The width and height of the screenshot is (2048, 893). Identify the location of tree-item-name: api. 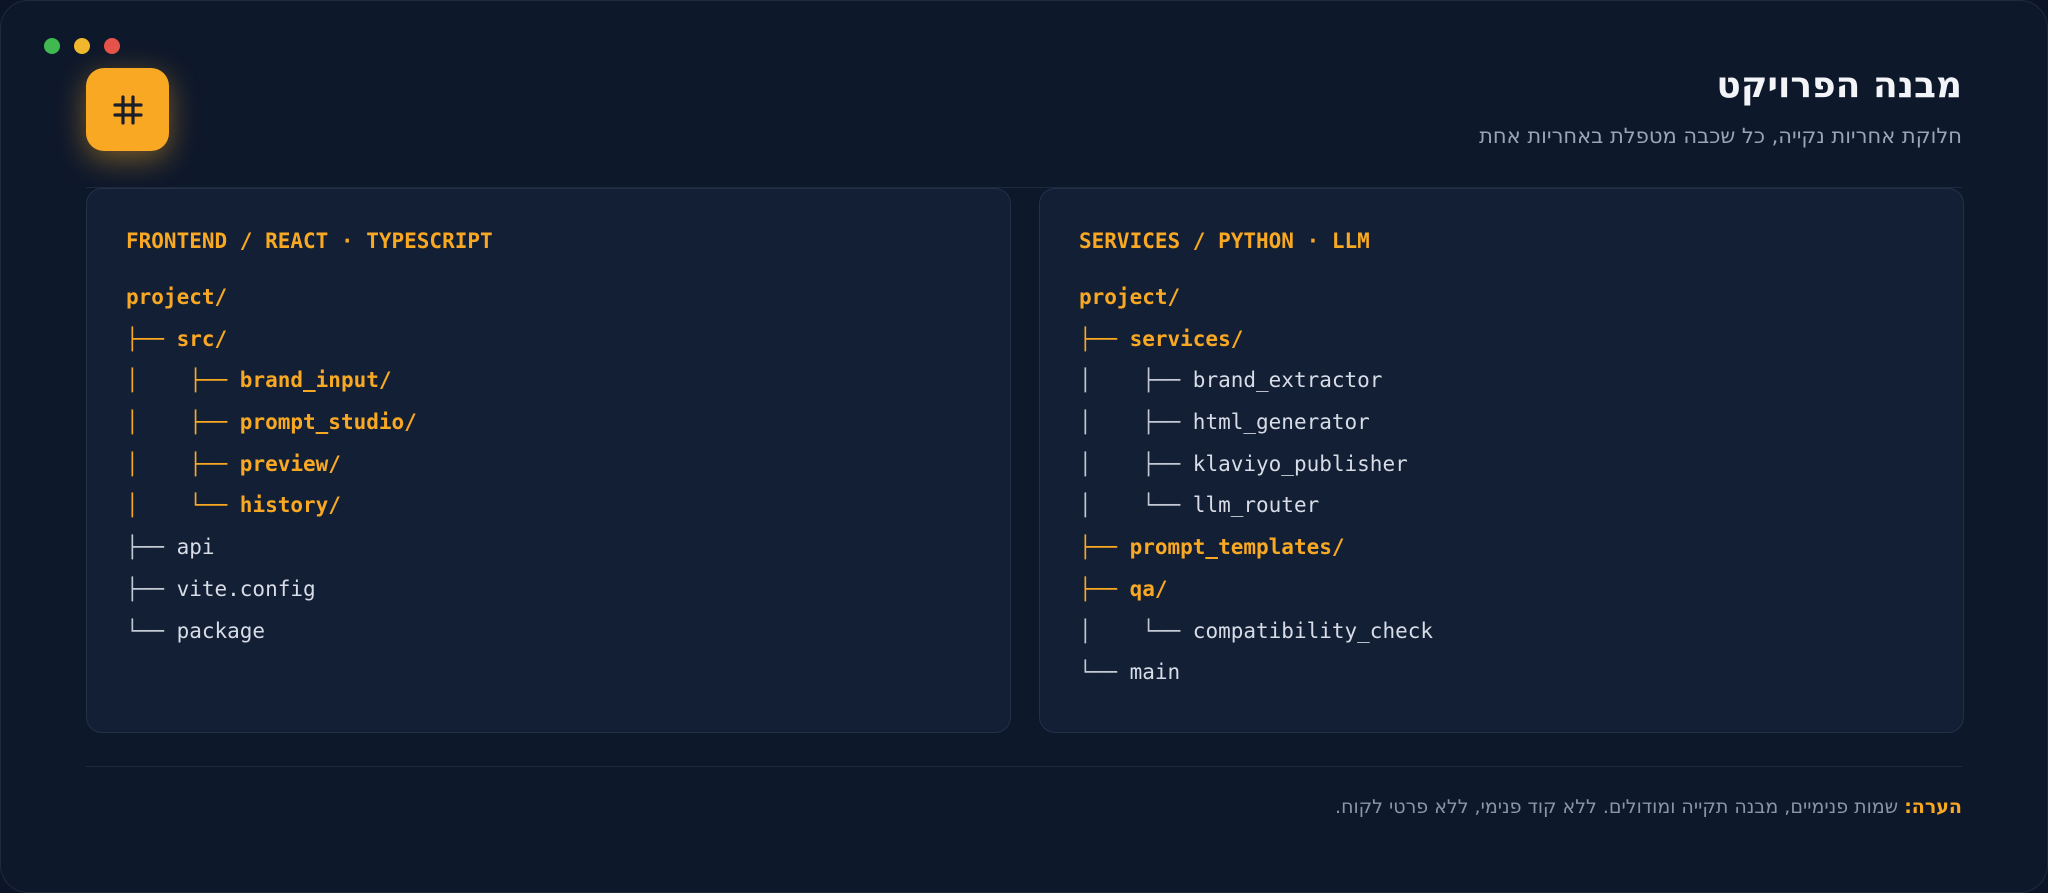
(195, 547).